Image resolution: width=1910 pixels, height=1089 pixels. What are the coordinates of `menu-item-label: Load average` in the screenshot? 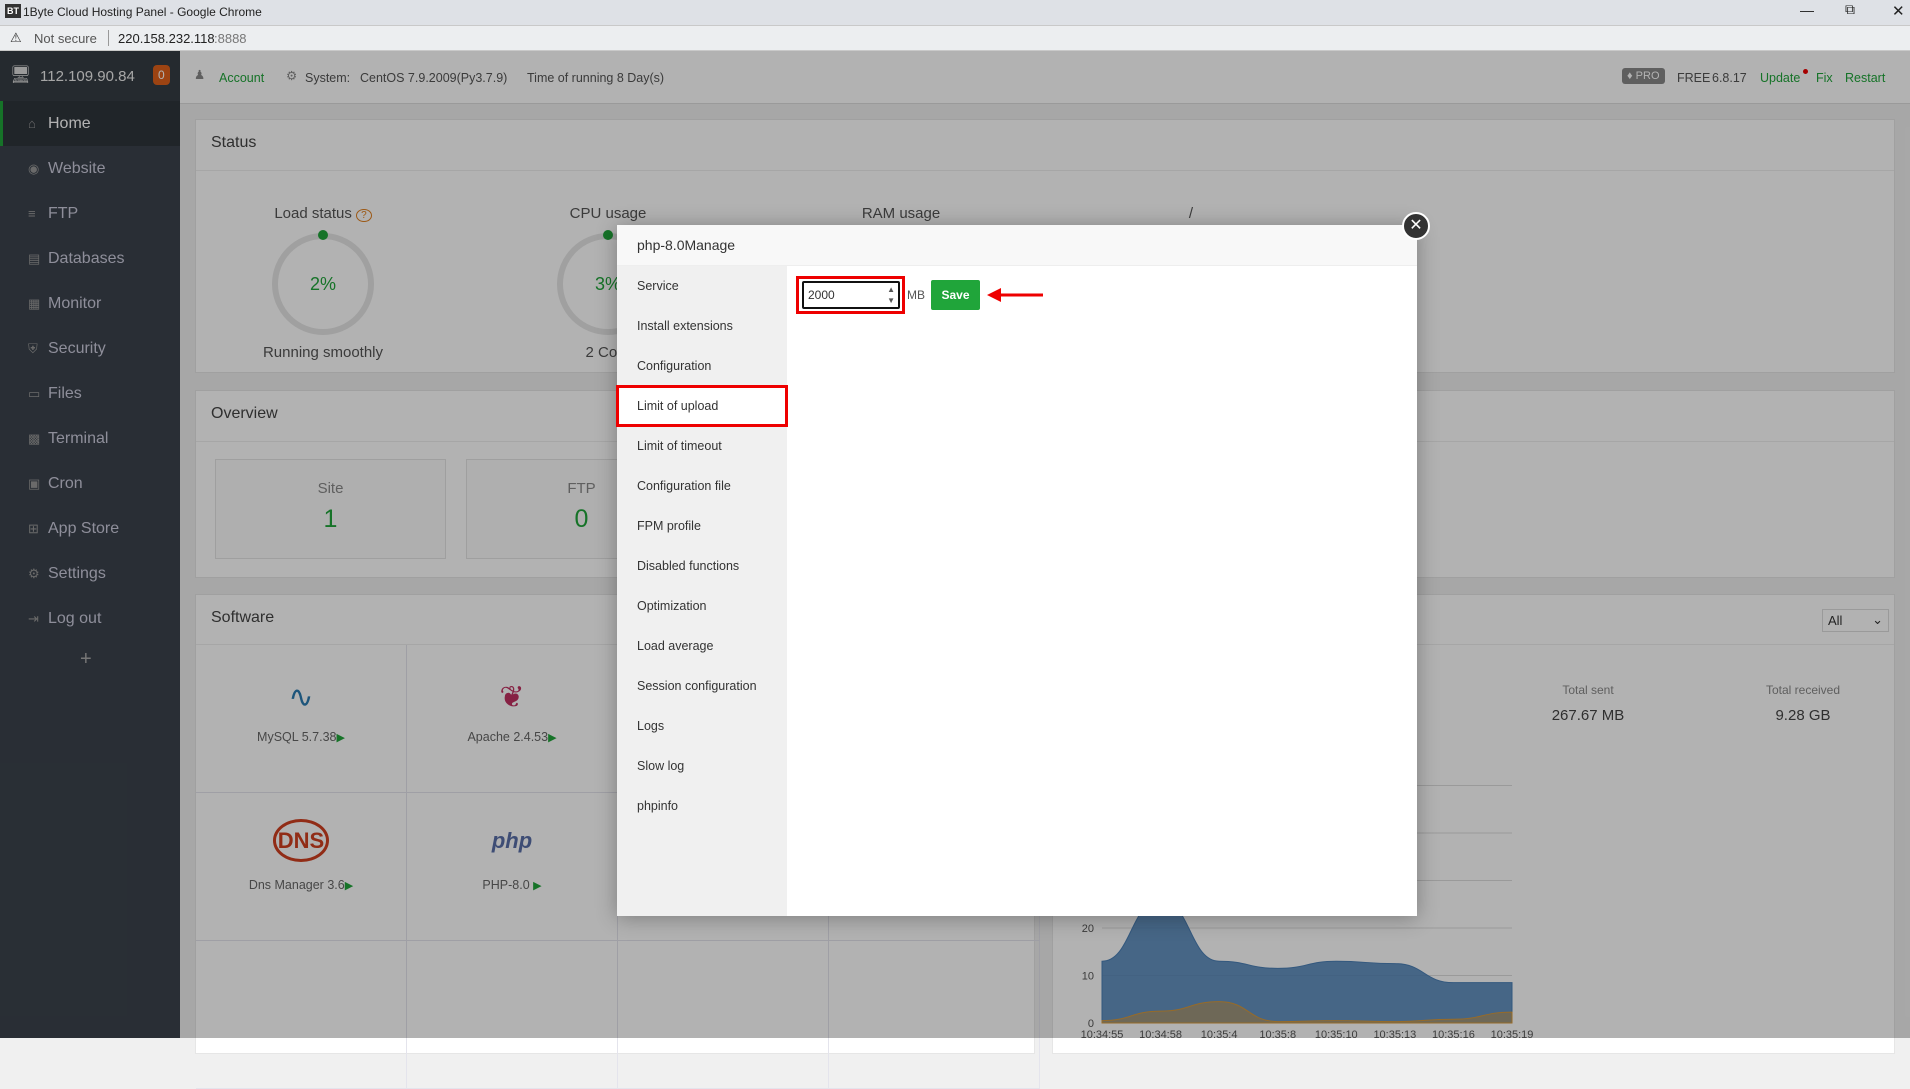 It's located at (675, 646).